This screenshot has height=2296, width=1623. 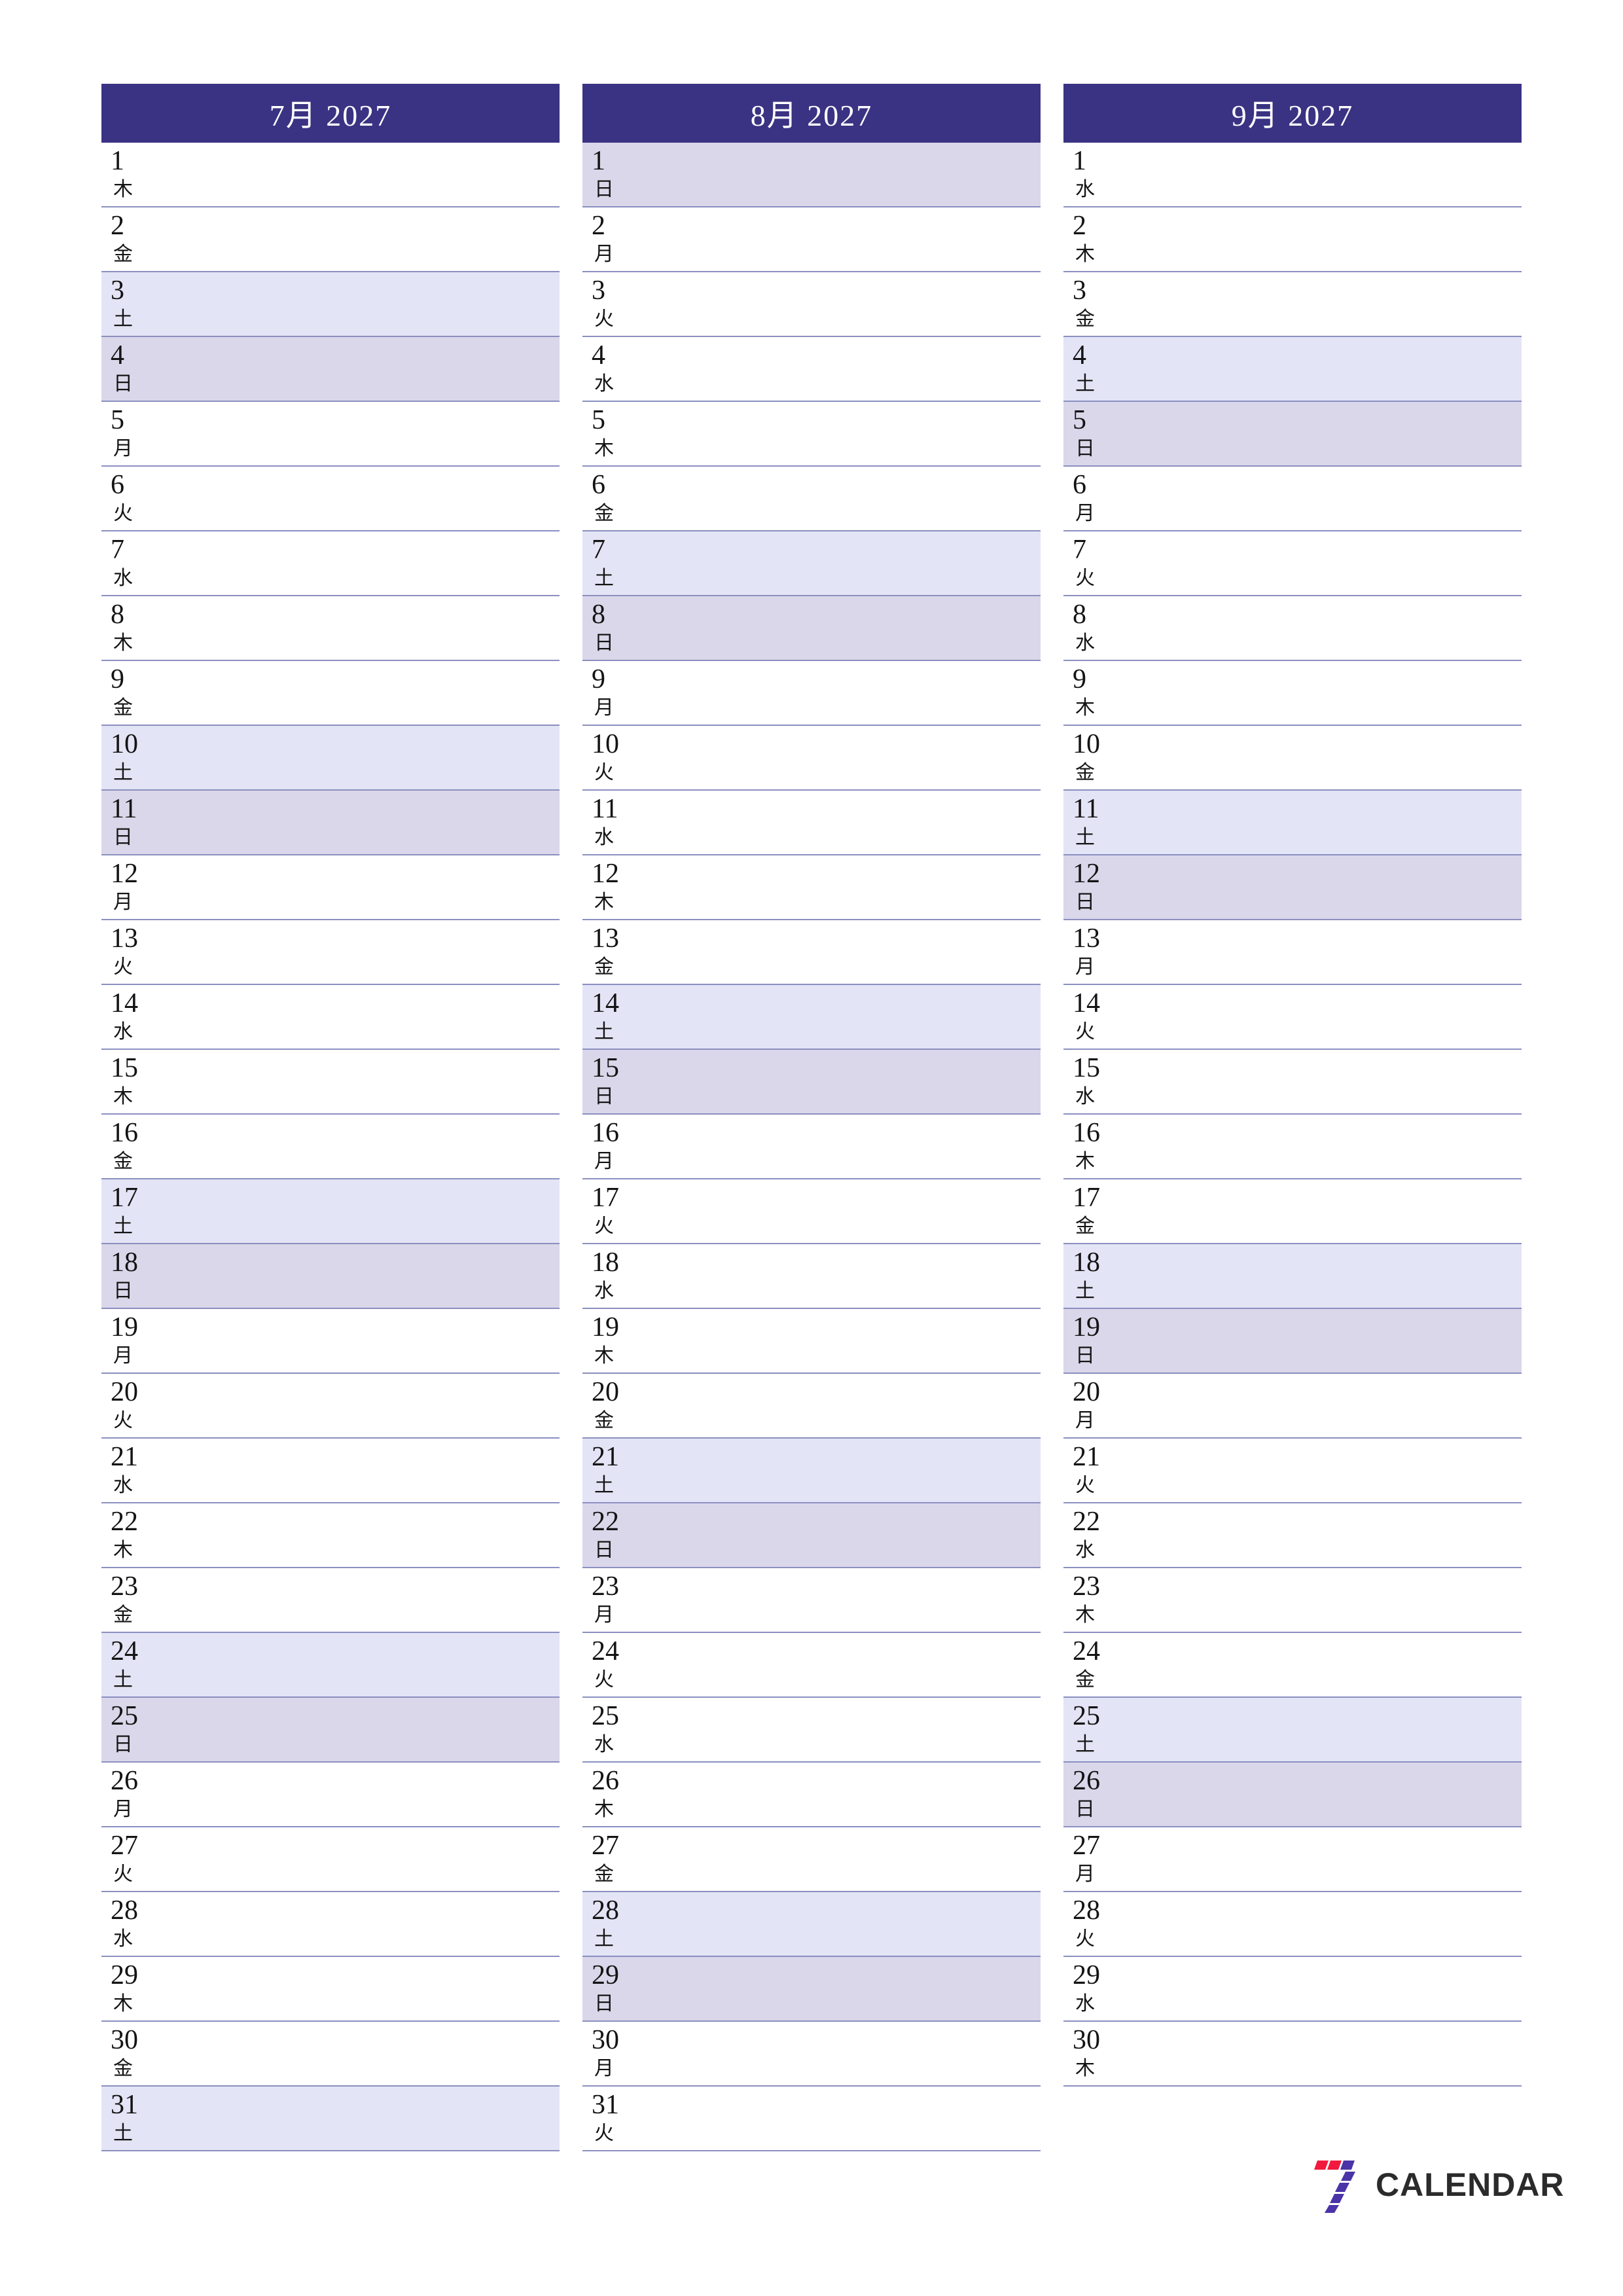 What do you see at coordinates (1292, 1600) in the screenshot?
I see `day-row: 23 木` at bounding box center [1292, 1600].